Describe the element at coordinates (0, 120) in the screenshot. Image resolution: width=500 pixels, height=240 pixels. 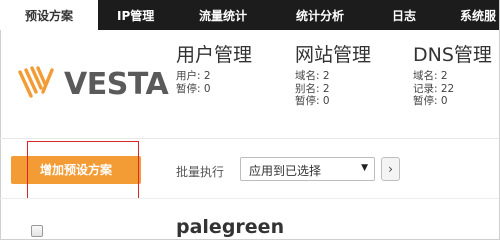
I see `frame-border-left` at that location.